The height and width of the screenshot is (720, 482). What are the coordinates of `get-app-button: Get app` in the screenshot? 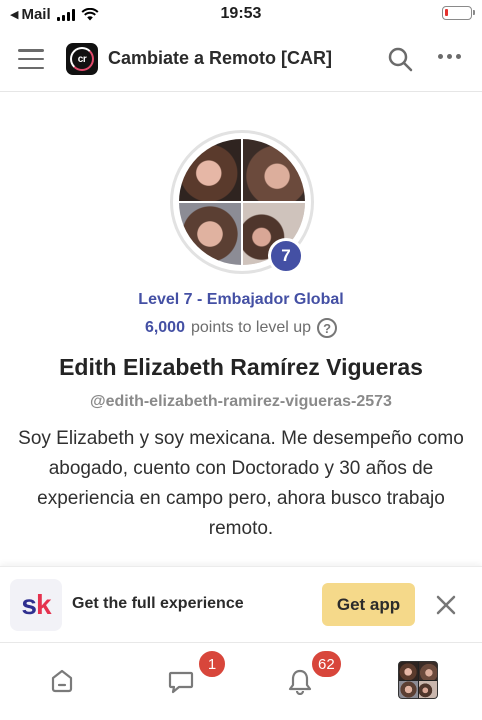 It's located at (368, 604).